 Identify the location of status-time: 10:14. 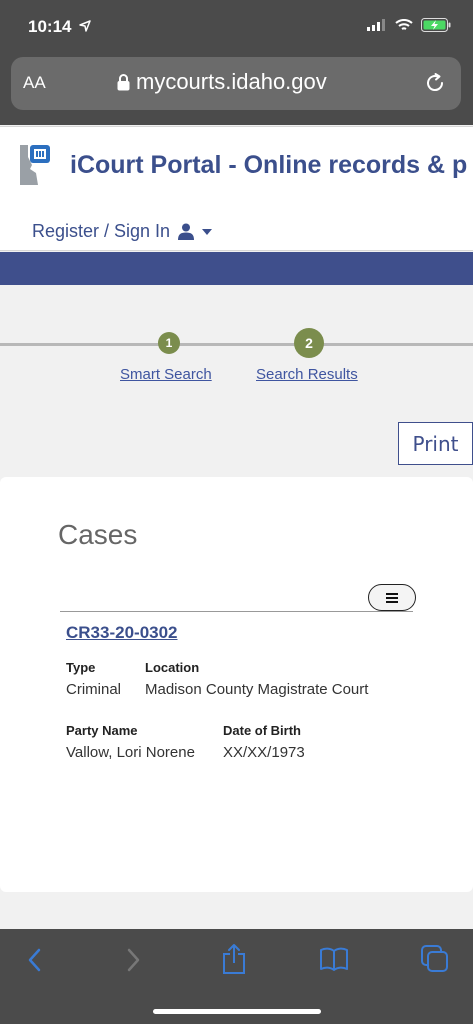
(59, 27).